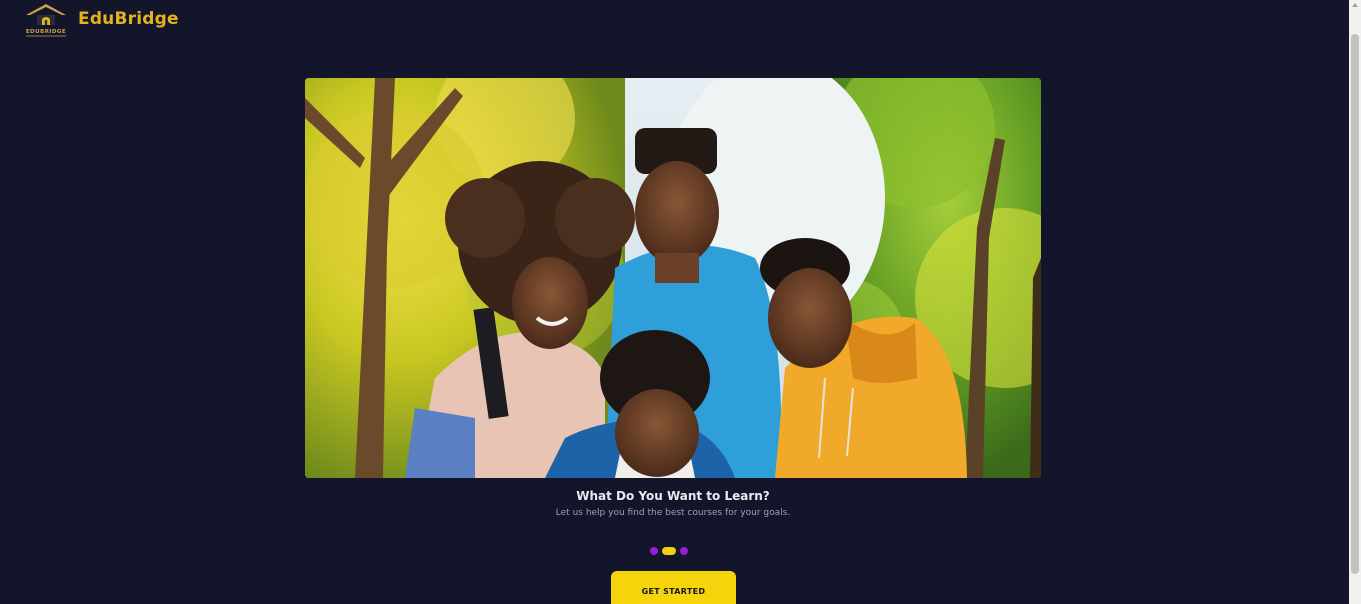 The image size is (1361, 604). What do you see at coordinates (669, 551) in the screenshot?
I see `carousel-dot-2-active` at bounding box center [669, 551].